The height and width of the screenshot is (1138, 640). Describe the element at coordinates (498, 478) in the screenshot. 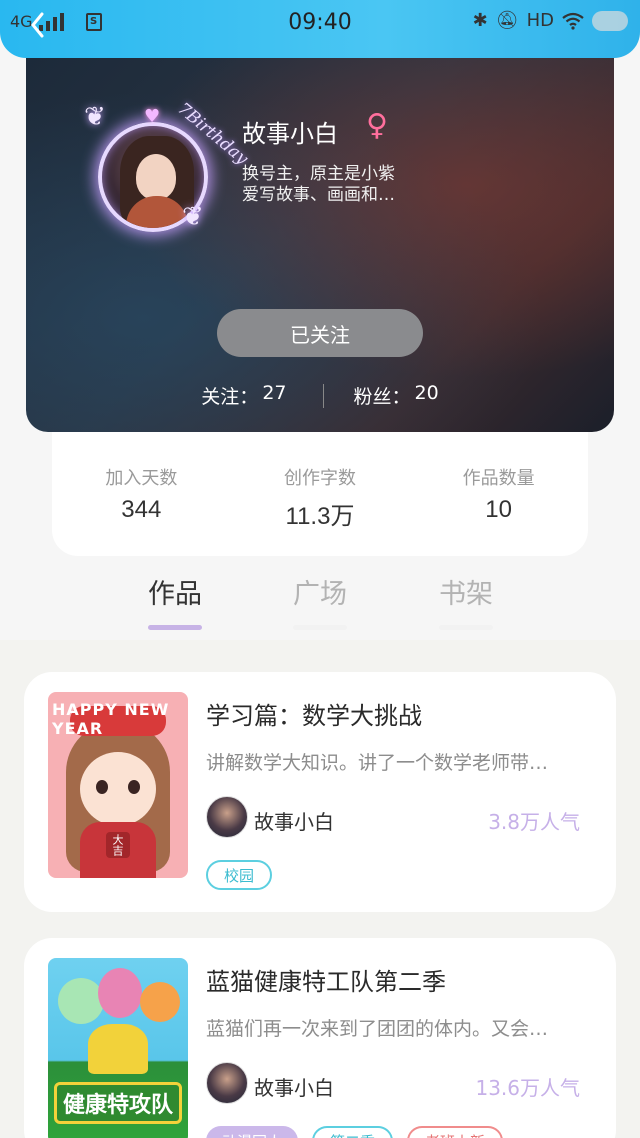

I see `stat-label: 作品数量` at that location.